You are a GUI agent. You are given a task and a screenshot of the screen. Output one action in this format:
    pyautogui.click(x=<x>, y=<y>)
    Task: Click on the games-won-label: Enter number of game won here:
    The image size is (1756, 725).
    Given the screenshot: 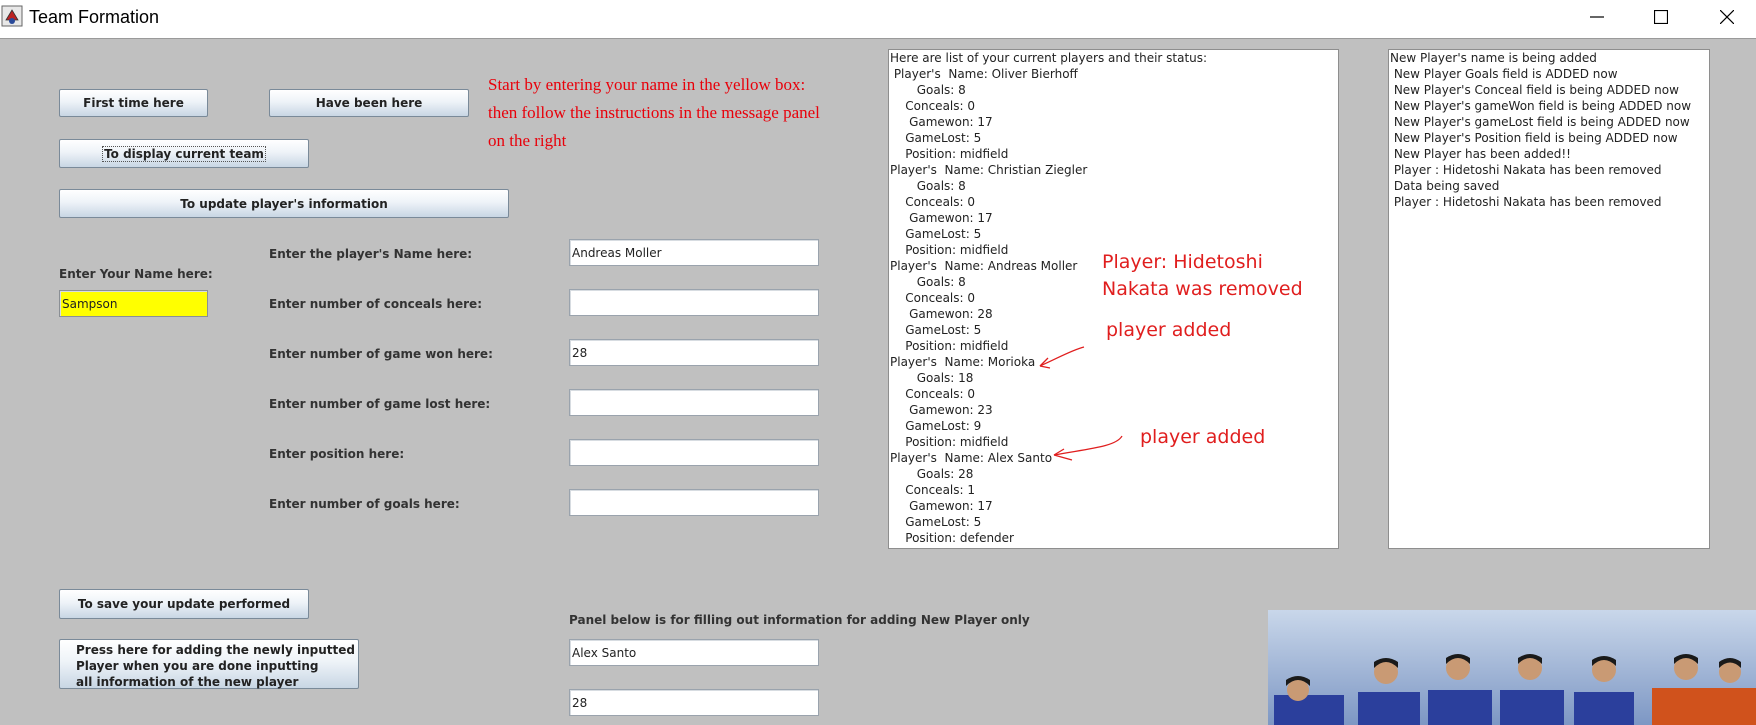 What is the action you would take?
    pyautogui.click(x=381, y=354)
    